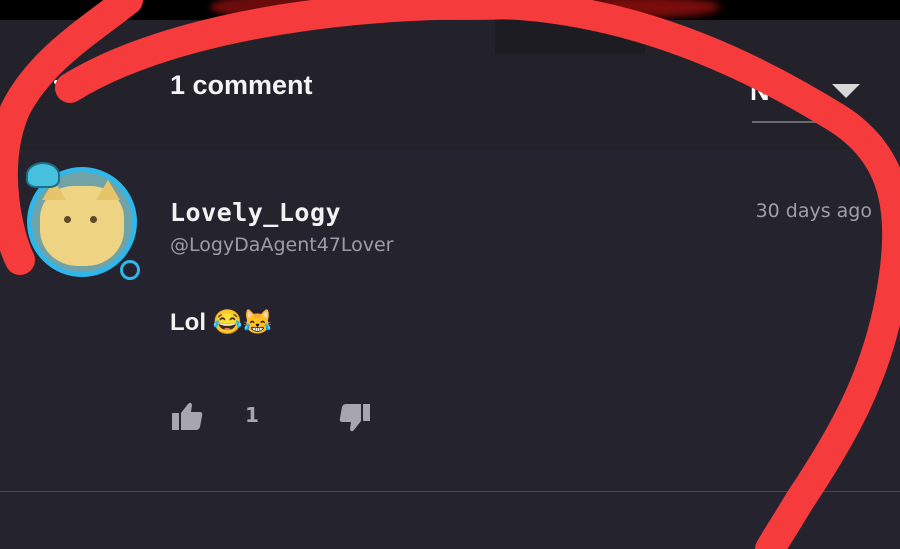 The image size is (900, 549). What do you see at coordinates (188, 322) in the screenshot?
I see `comment-text: Lol` at bounding box center [188, 322].